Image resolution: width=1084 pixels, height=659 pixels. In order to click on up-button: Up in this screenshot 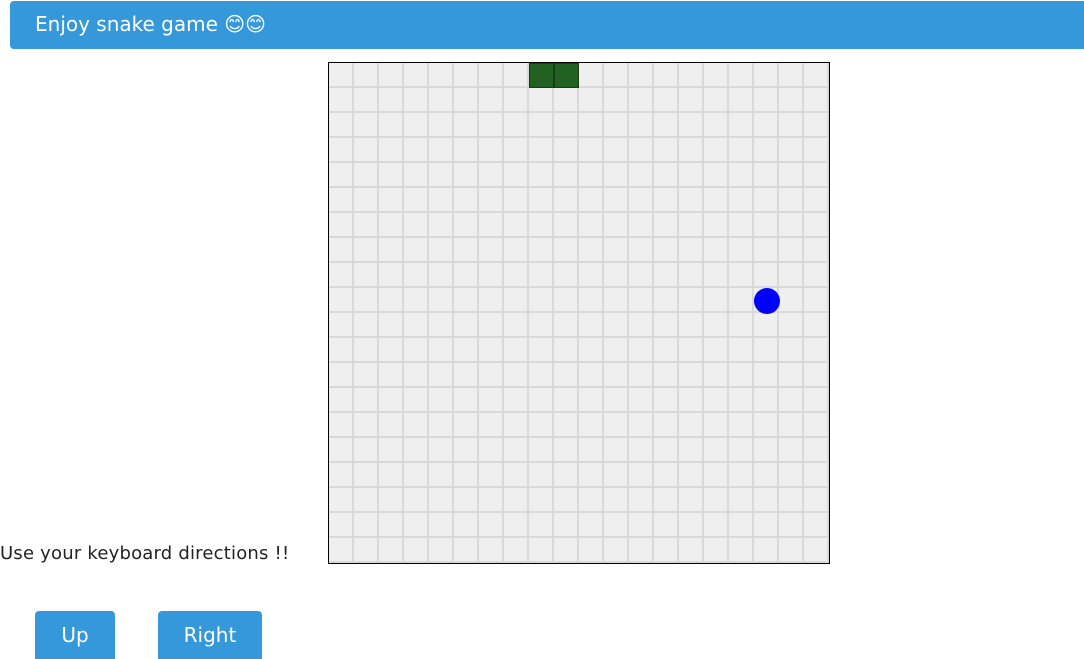, I will do `click(75, 635)`.